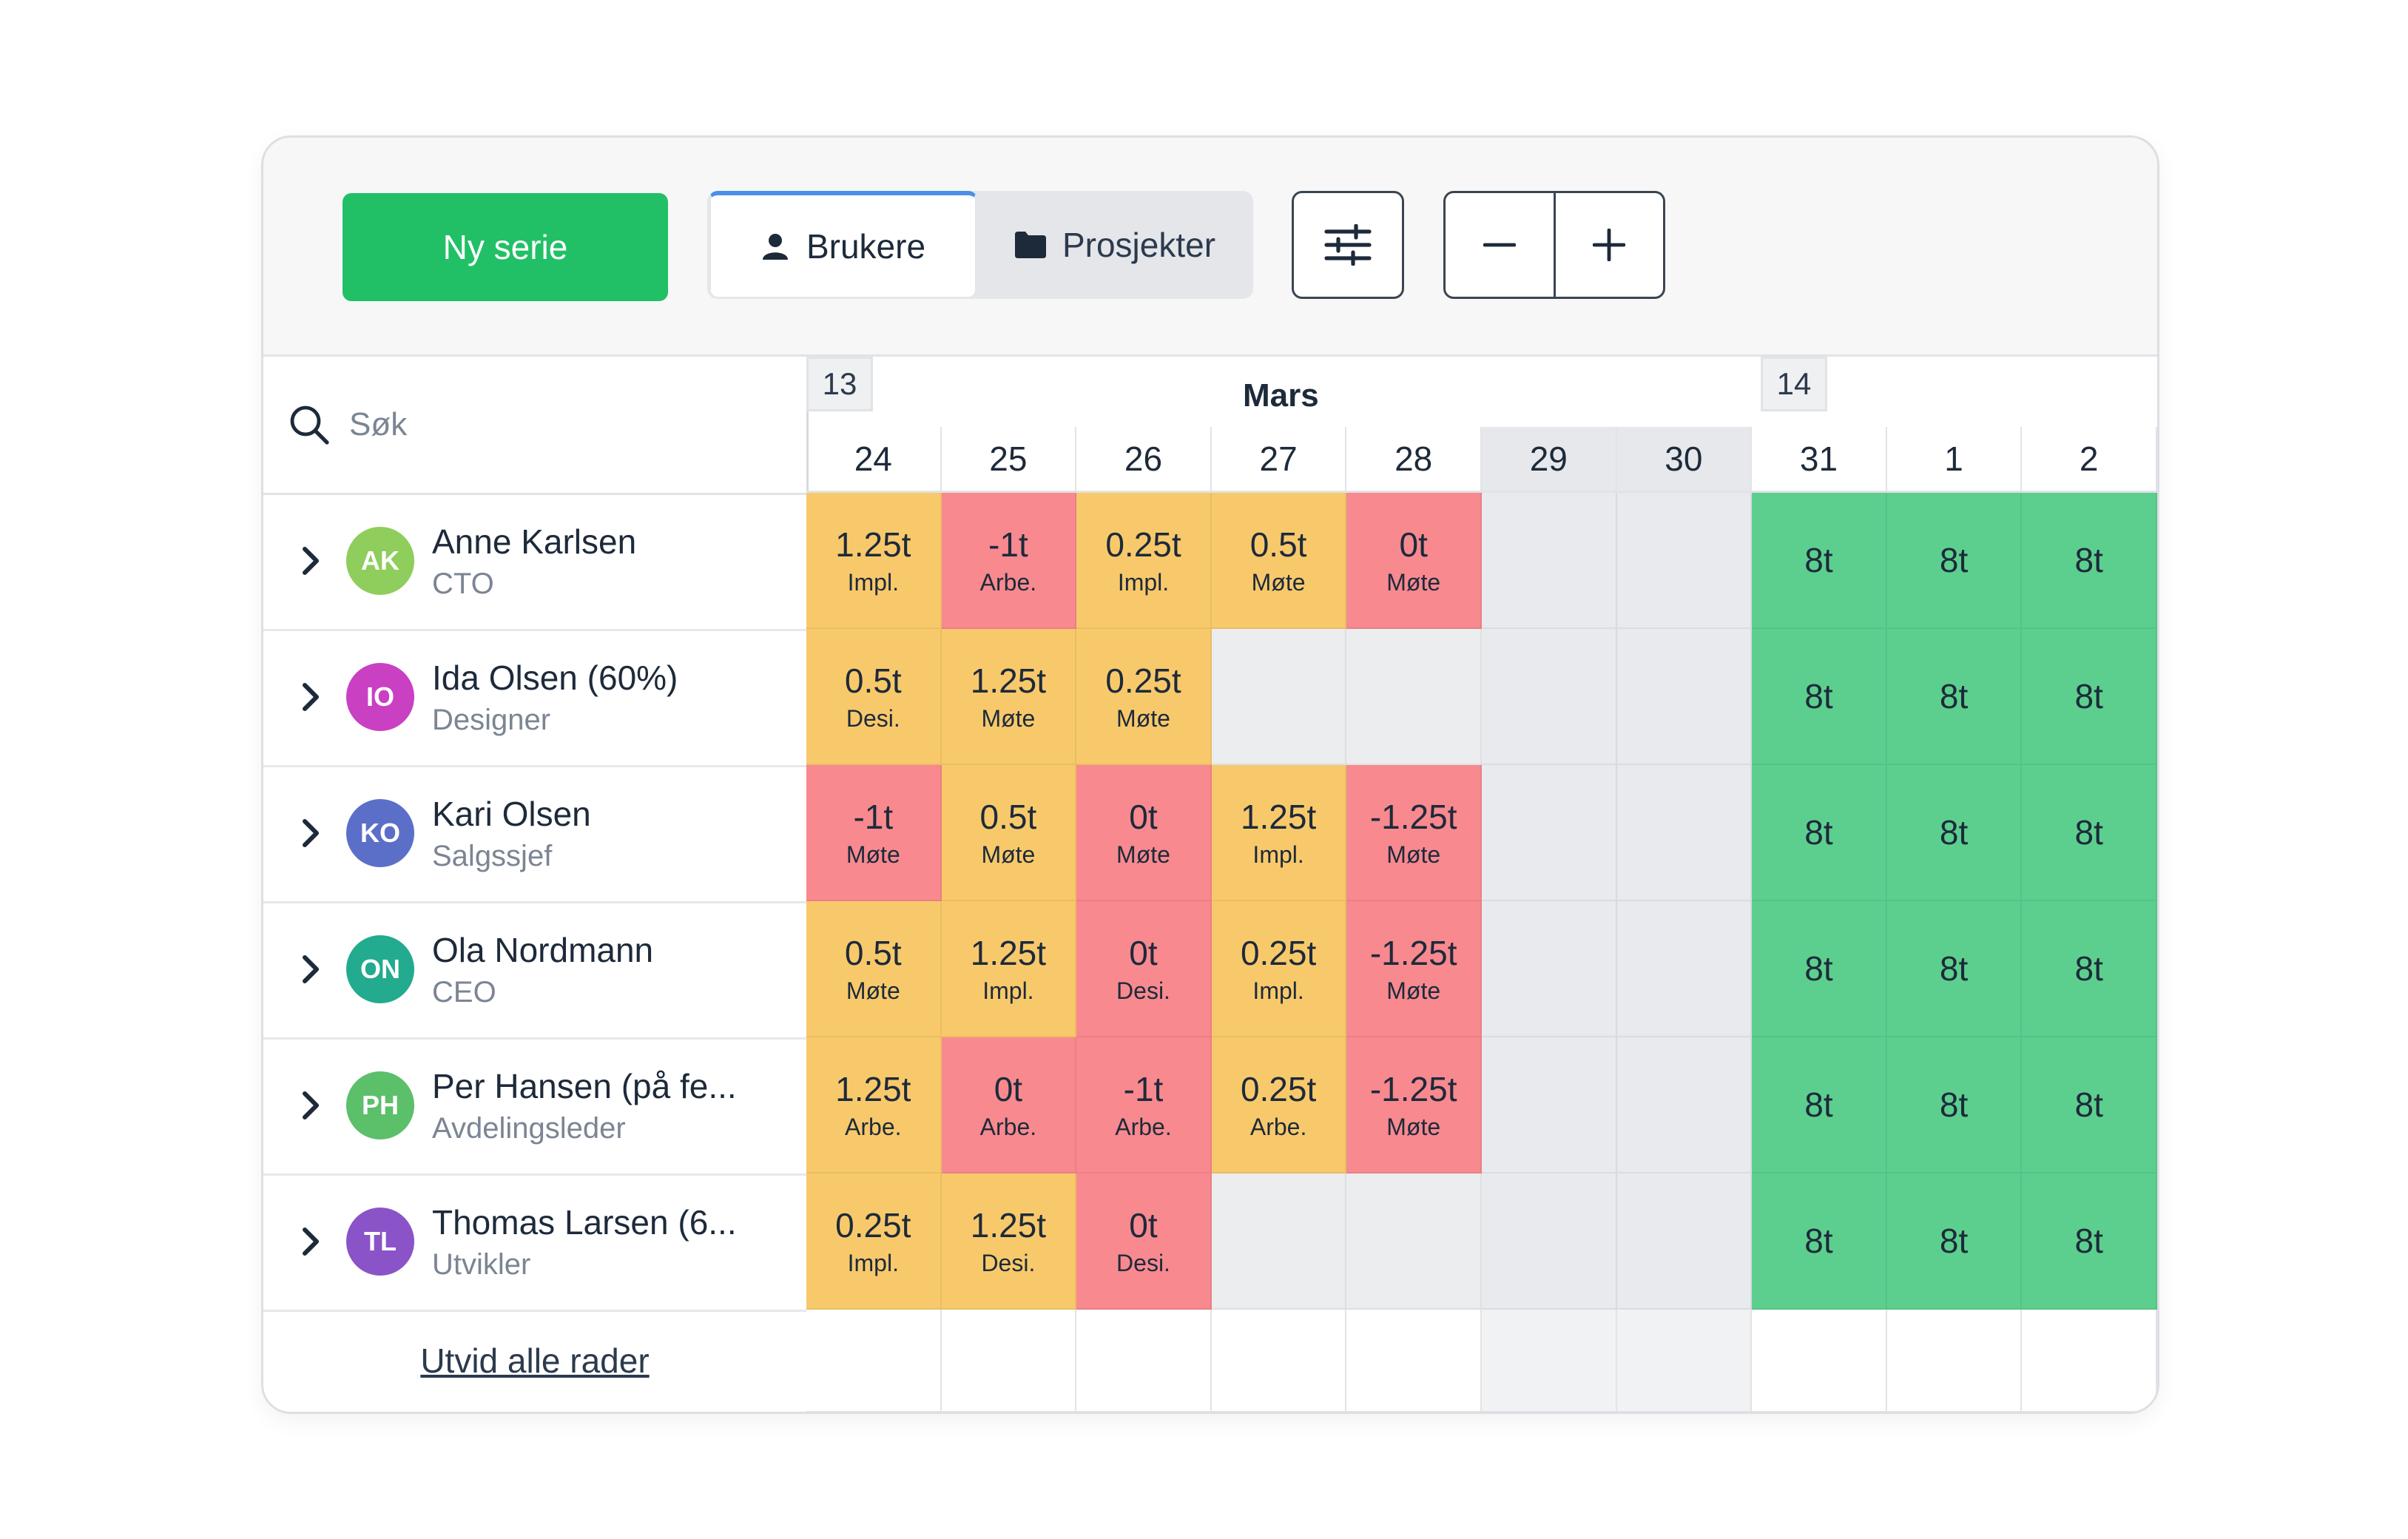 The width and height of the screenshot is (2408, 1539). What do you see at coordinates (534, 1360) in the screenshot?
I see `expand-all-link: Utvid alle rader` at bounding box center [534, 1360].